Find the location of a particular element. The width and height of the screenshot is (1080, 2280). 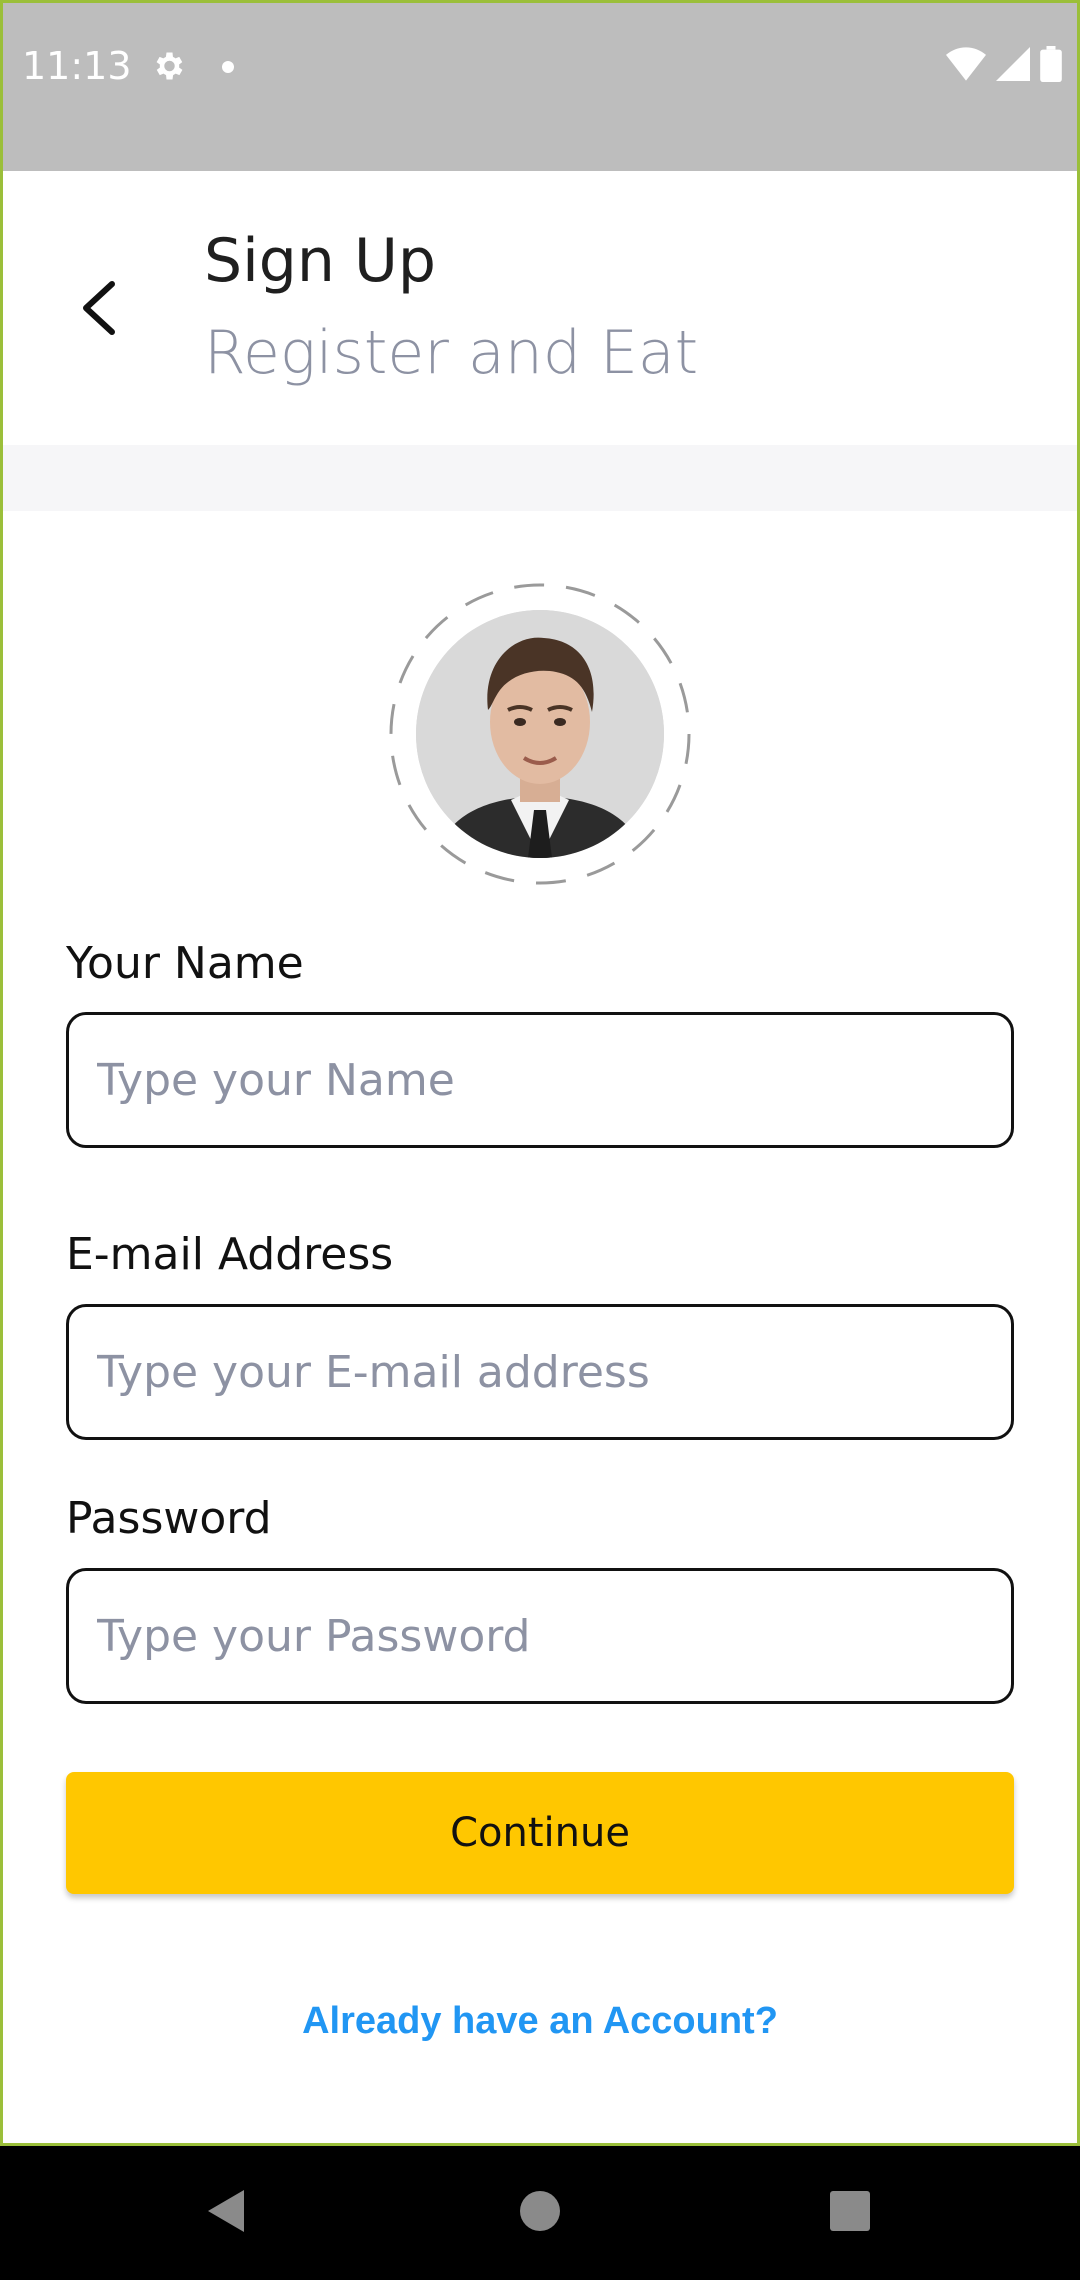

status-icons is located at coordinates (1004, 66).